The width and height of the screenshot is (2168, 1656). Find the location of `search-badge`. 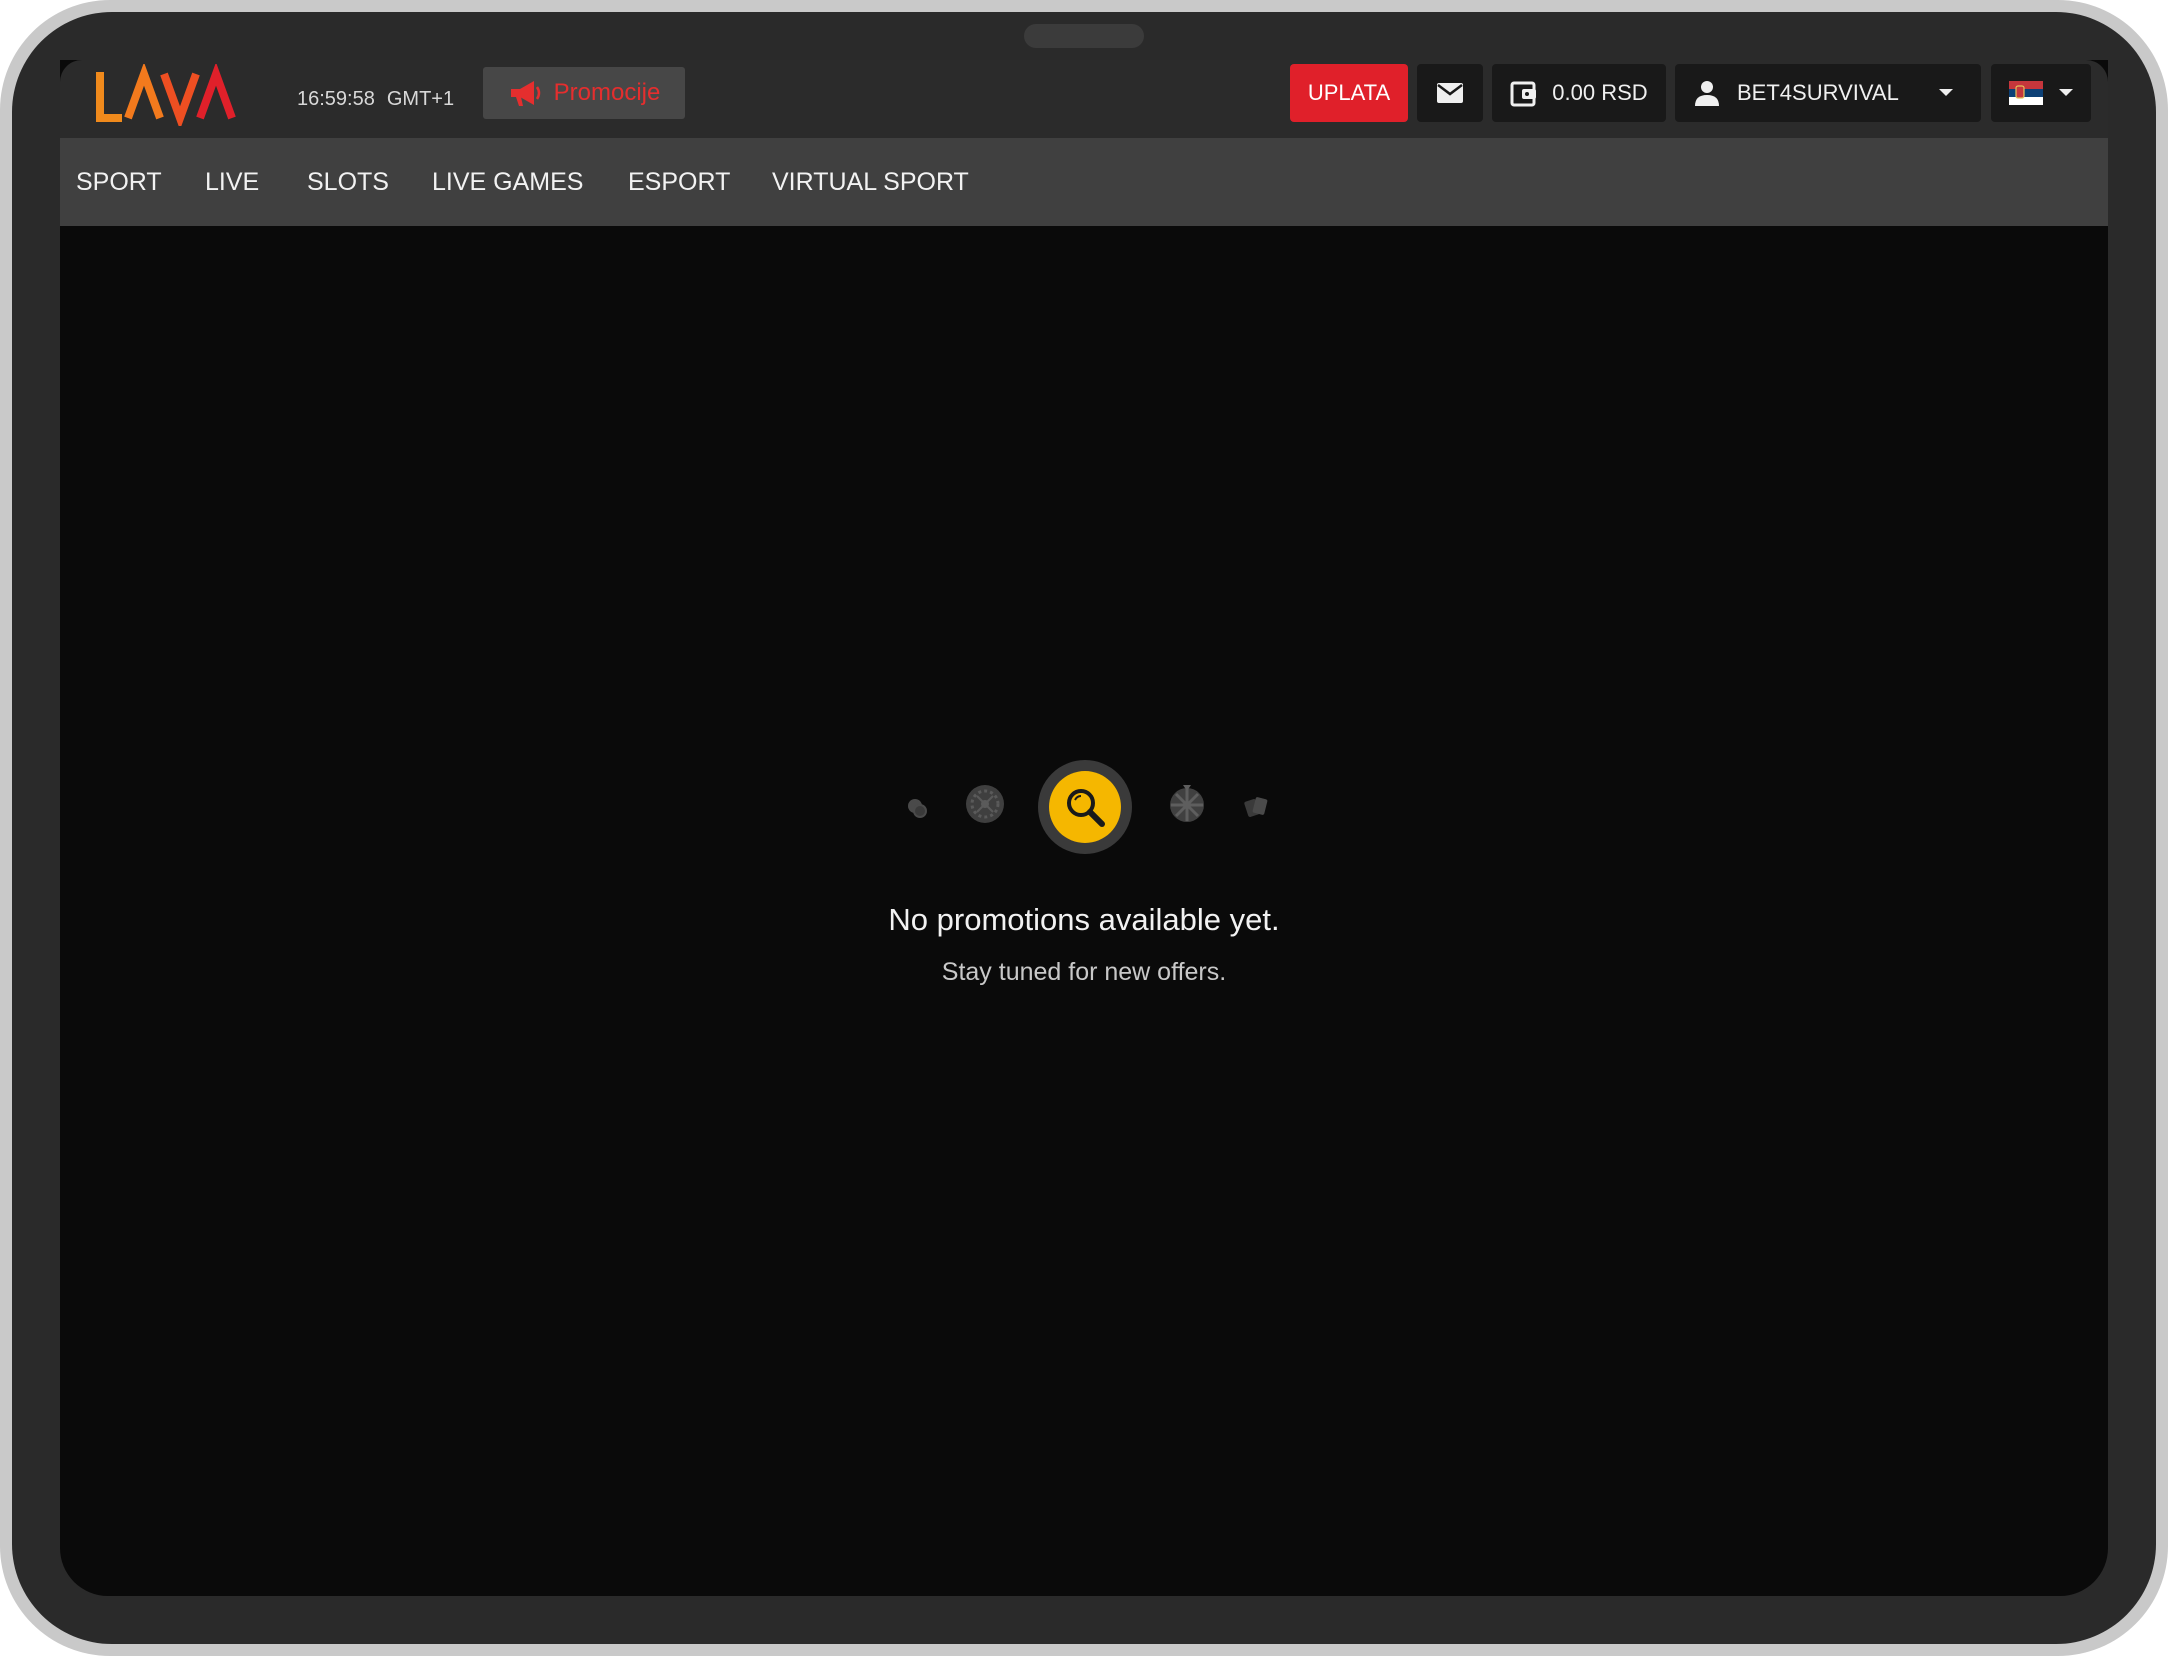

search-badge is located at coordinates (1085, 807).